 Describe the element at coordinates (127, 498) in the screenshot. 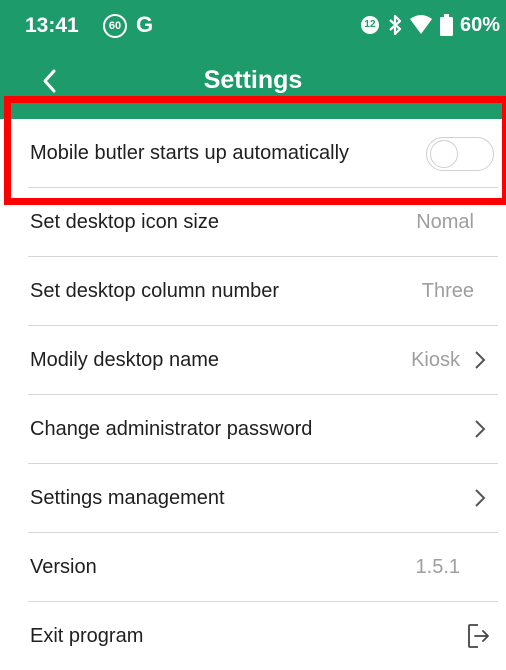

I see `setting-label: Settings management` at that location.